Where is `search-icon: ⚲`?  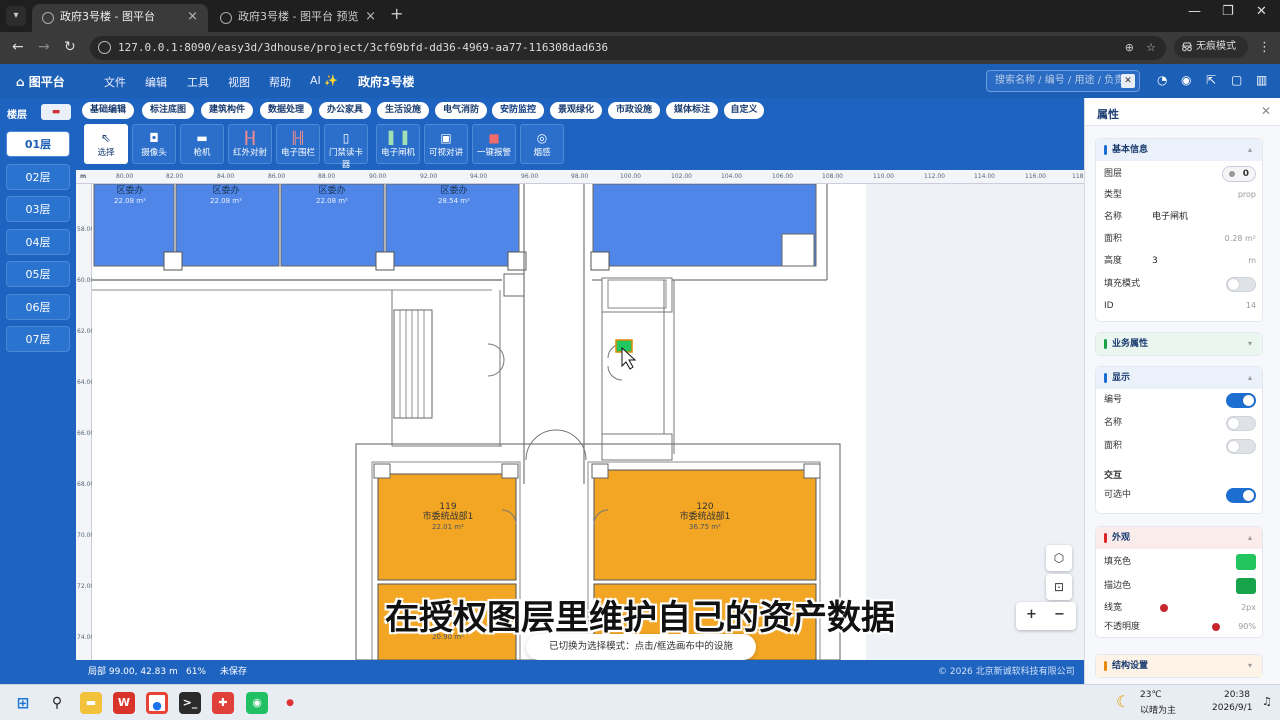 search-icon: ⚲ is located at coordinates (57, 703).